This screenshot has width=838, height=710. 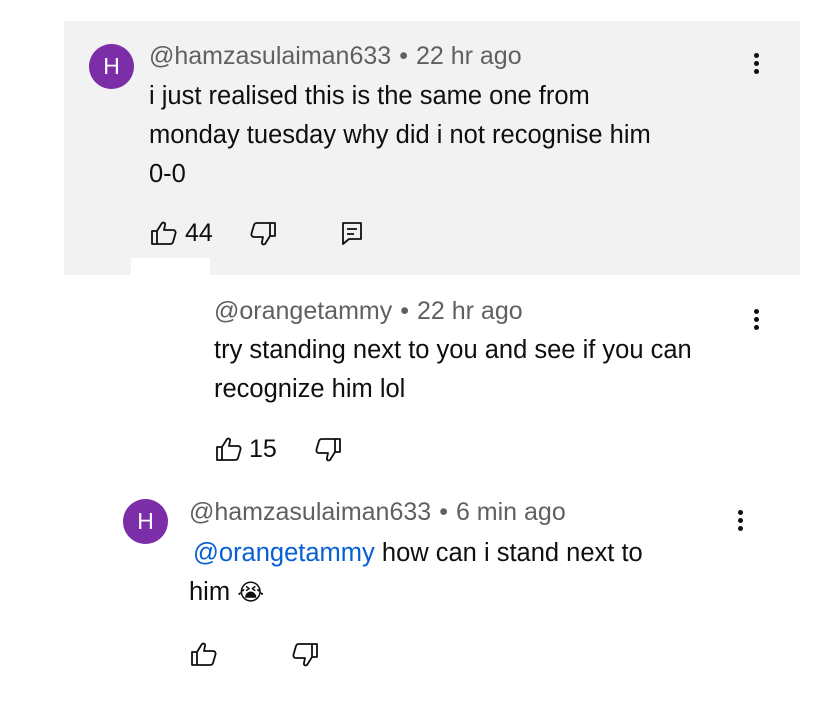 I want to click on crying-emoji: 😭, so click(x=251, y=593).